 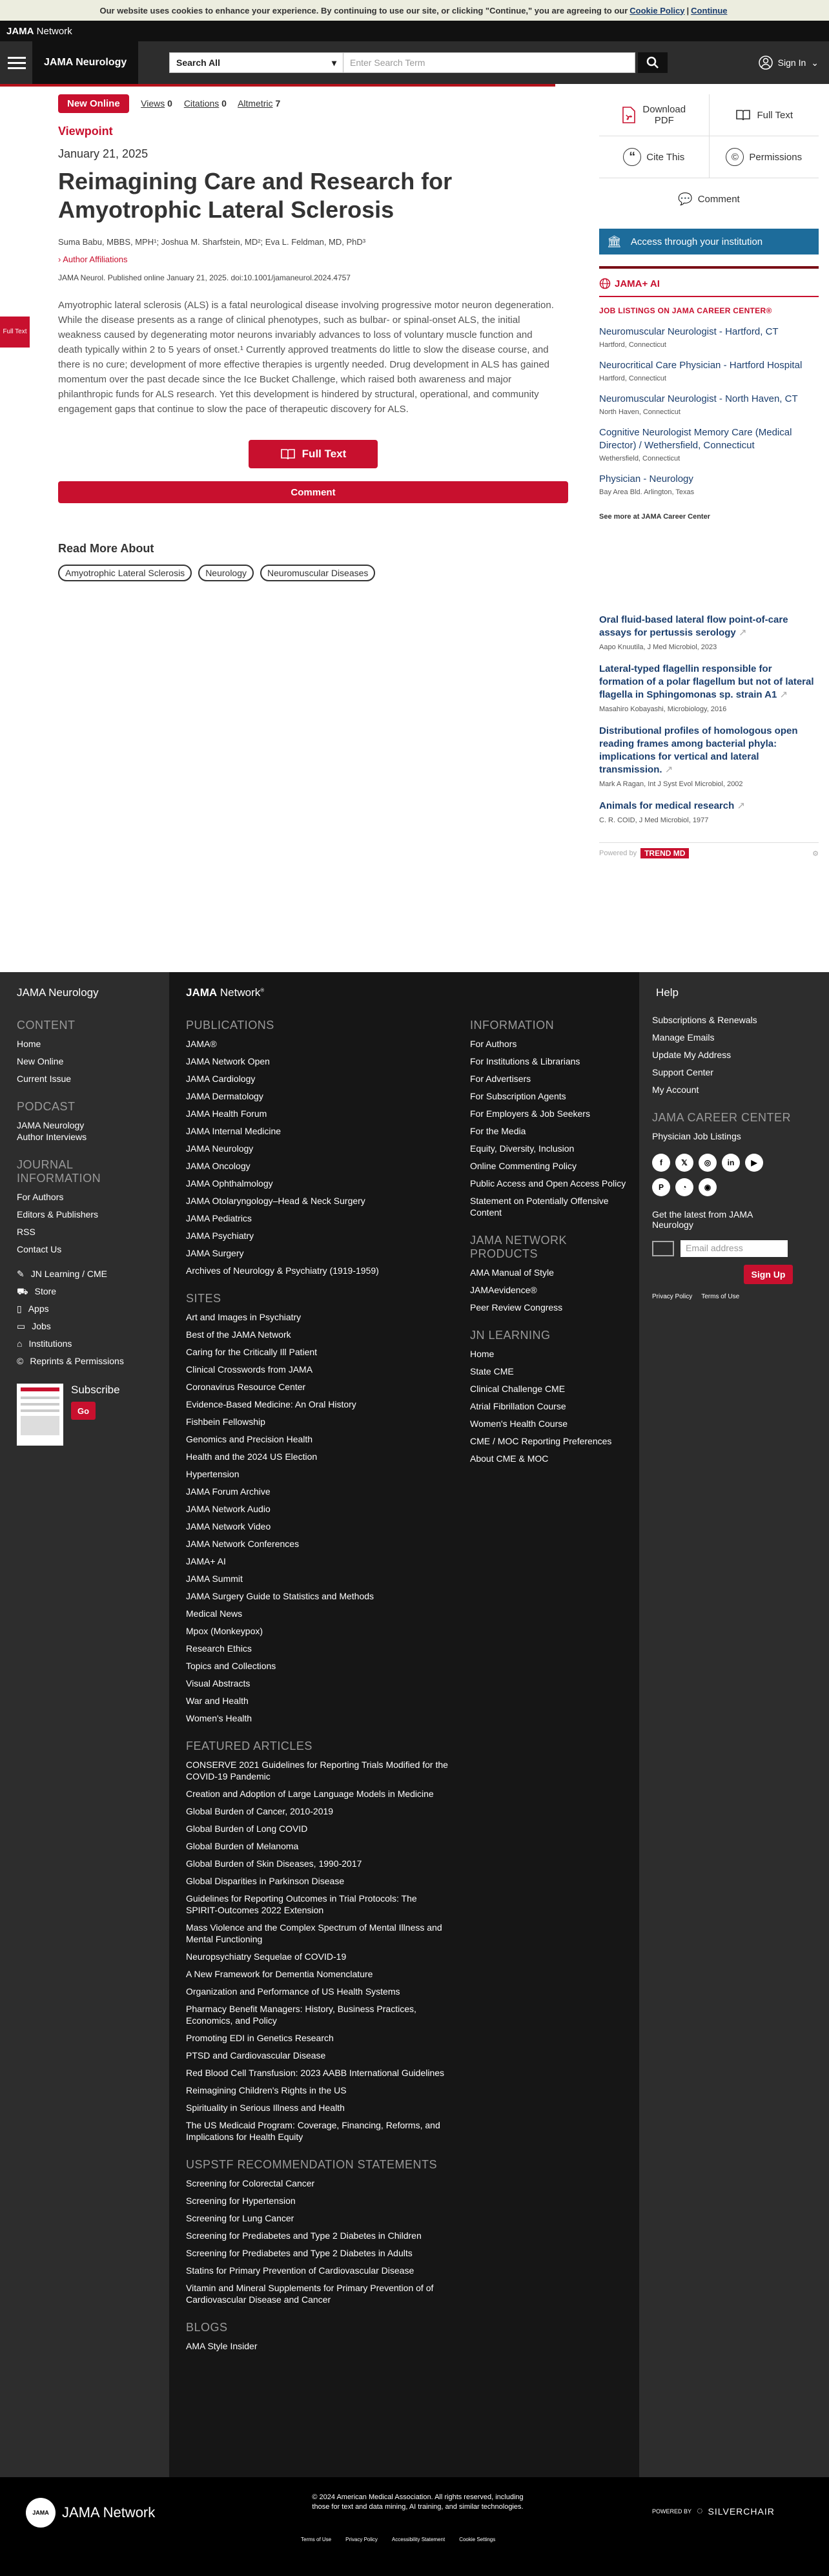 What do you see at coordinates (736, 1090) in the screenshot?
I see `footer-link: My Account` at bounding box center [736, 1090].